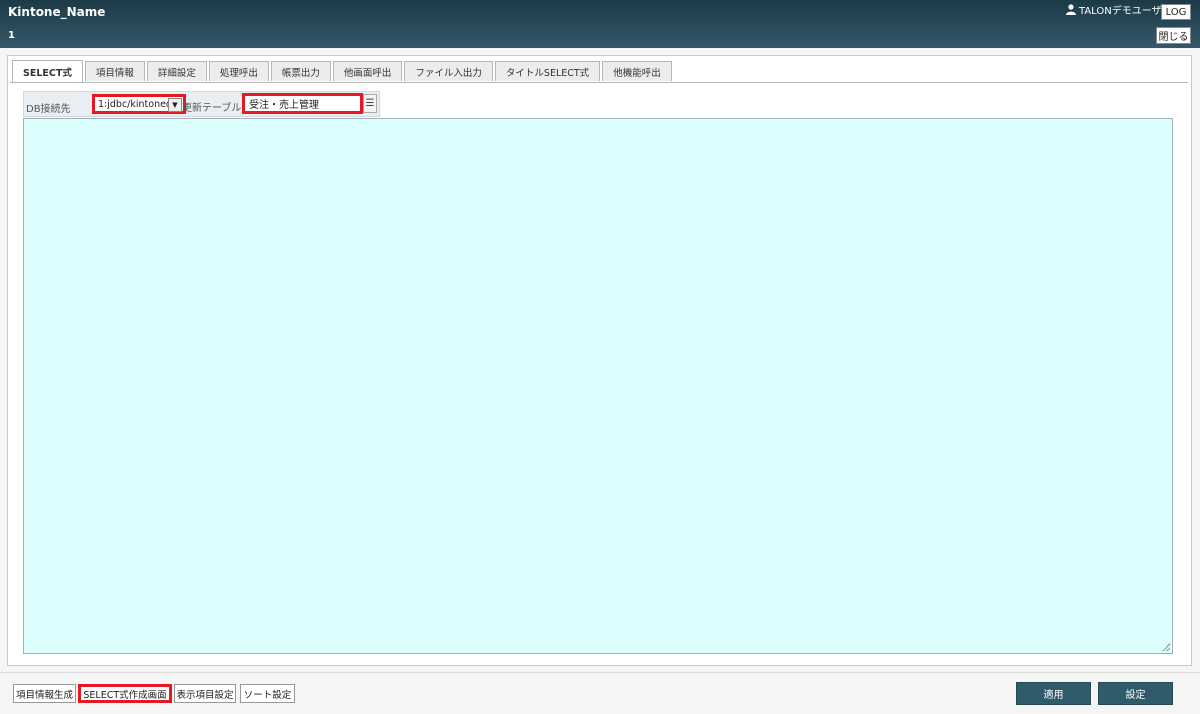  I want to click on log-button: LOG, so click(1176, 12).